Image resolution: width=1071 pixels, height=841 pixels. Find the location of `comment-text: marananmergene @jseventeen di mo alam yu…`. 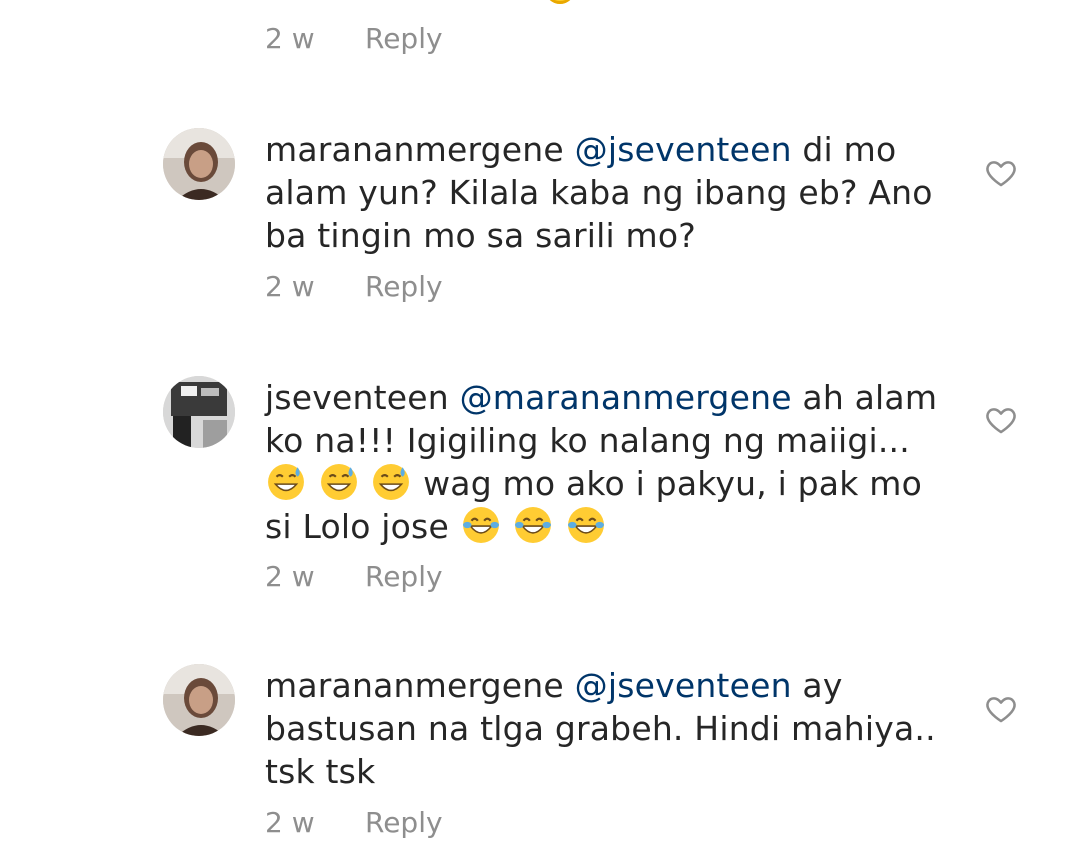

comment-text: marananmergene @jseventeen di mo alam yu… is located at coordinates (610, 192).